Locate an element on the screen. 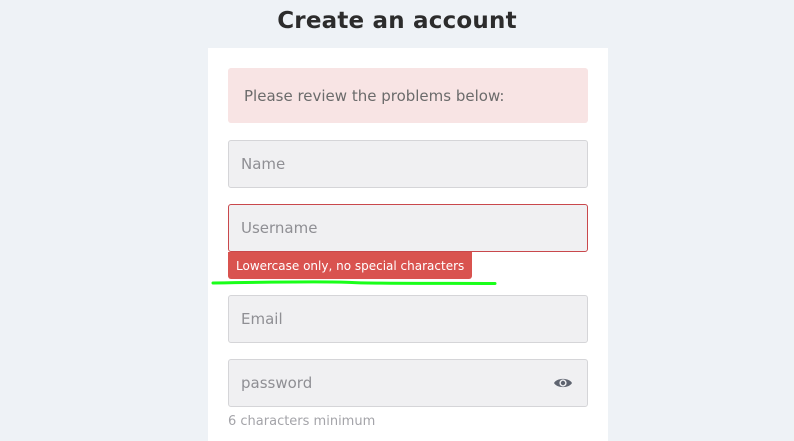 The height and width of the screenshot is (441, 794). username-error-message: Lowercase only, no special characters is located at coordinates (350, 265).